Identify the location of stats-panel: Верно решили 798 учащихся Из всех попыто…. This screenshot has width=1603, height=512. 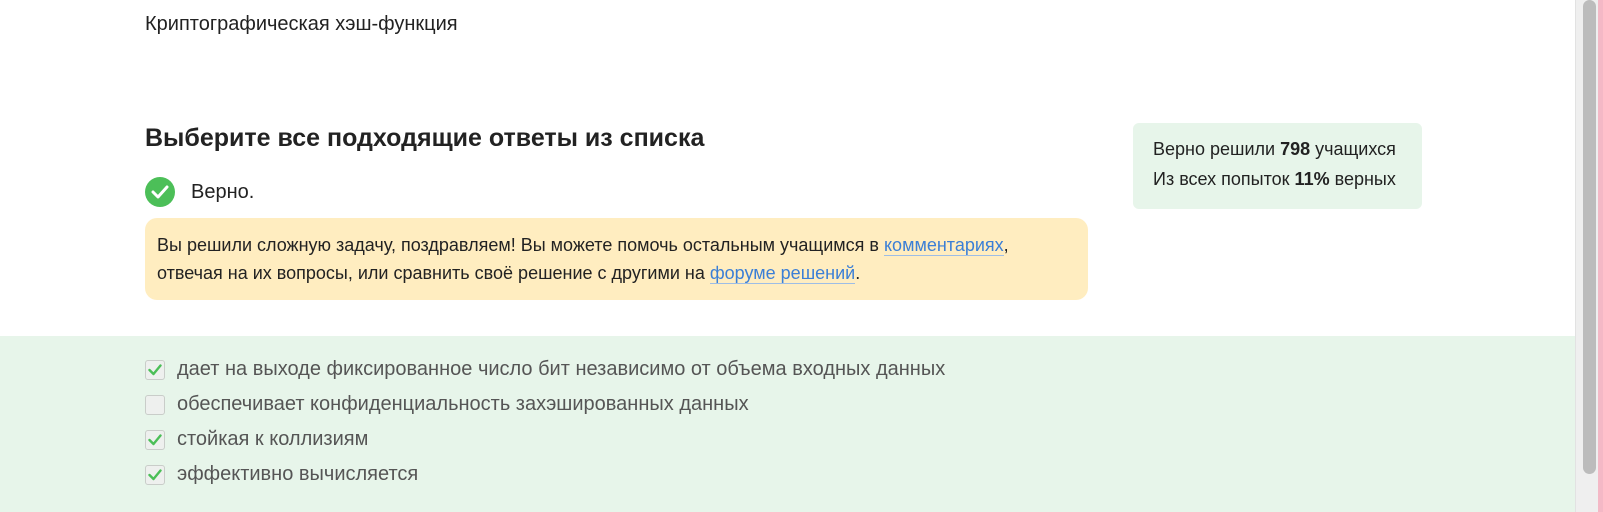
(1277, 166).